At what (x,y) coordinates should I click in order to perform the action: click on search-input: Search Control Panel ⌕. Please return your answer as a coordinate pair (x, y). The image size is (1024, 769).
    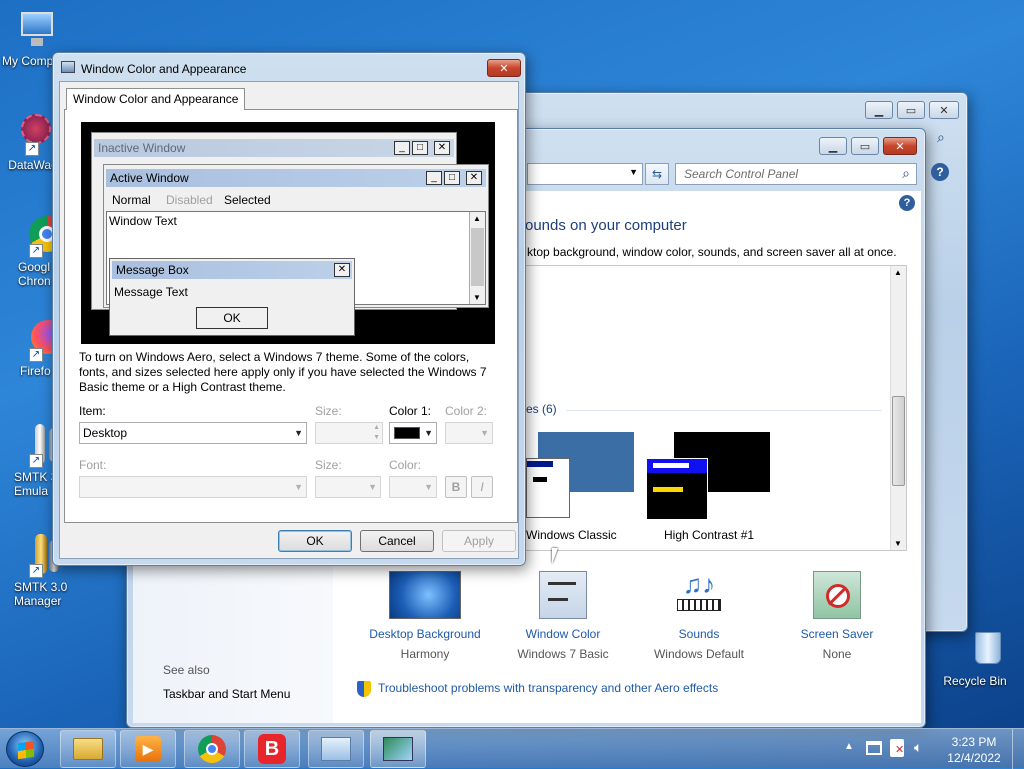
    Looking at the image, I should click on (796, 174).